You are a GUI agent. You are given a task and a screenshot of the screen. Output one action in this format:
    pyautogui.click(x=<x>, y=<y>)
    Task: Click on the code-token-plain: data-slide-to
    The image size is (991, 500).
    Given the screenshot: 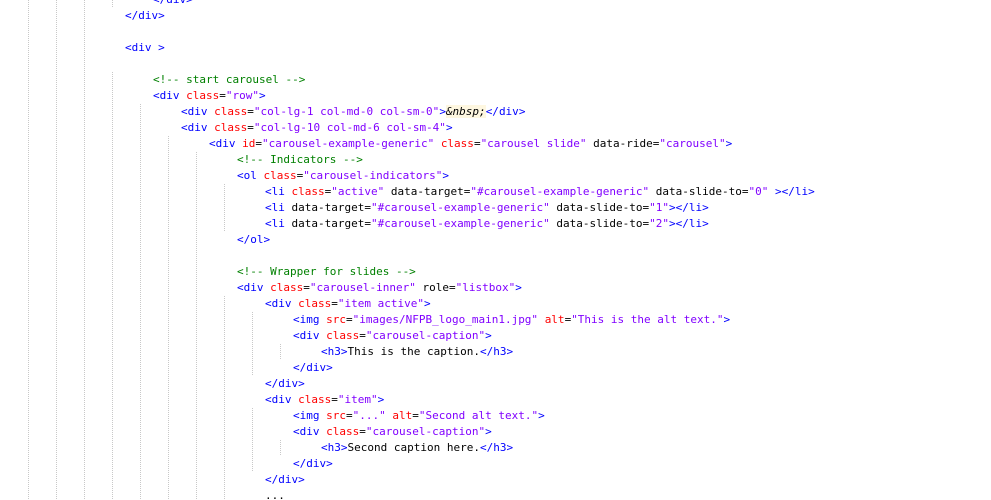 What is the action you would take?
    pyautogui.click(x=695, y=191)
    